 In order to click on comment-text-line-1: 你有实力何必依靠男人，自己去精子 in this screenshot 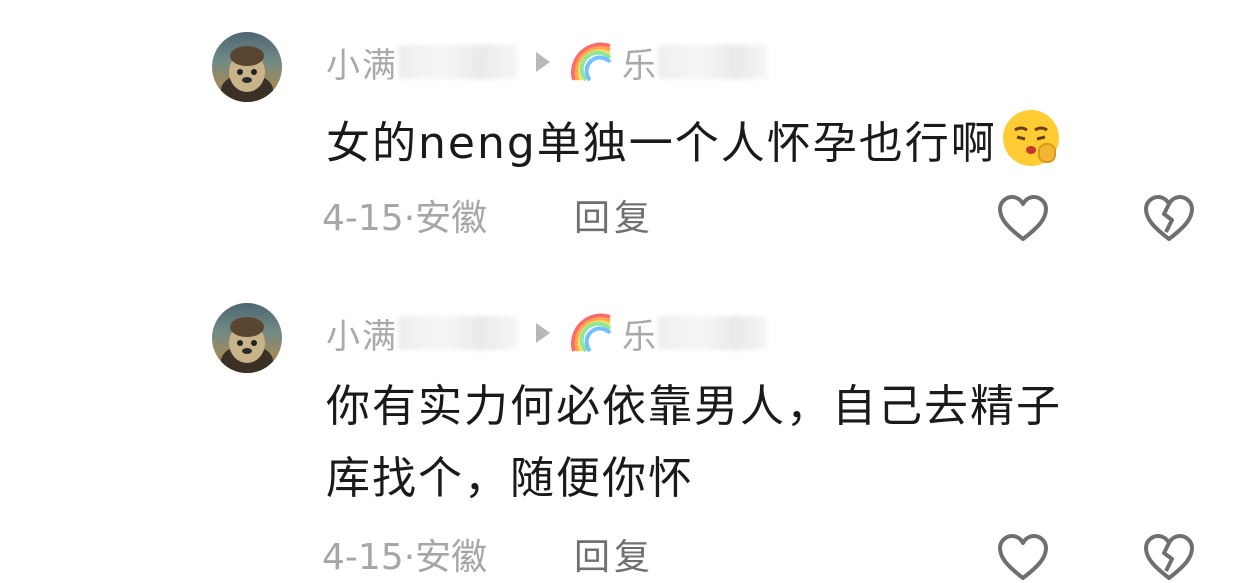, I will do `click(694, 406)`.